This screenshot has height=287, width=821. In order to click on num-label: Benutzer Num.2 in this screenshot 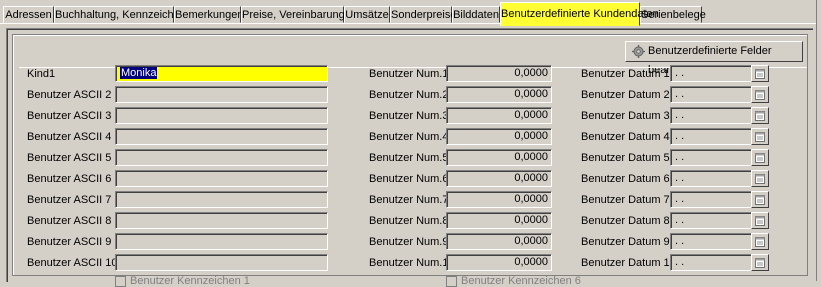, I will do `click(409, 95)`.